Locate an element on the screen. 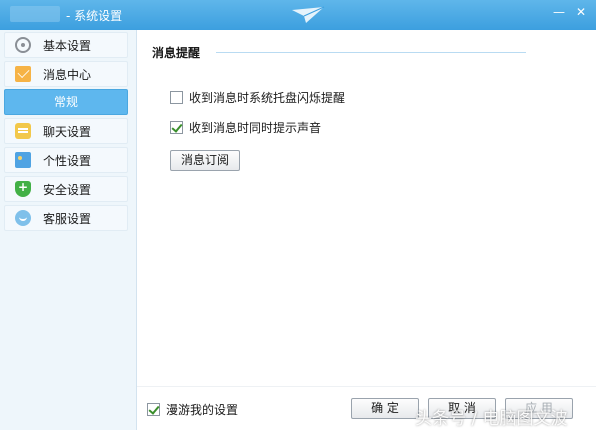  sidebar-item-chat: 聊天设置 is located at coordinates (66, 131).